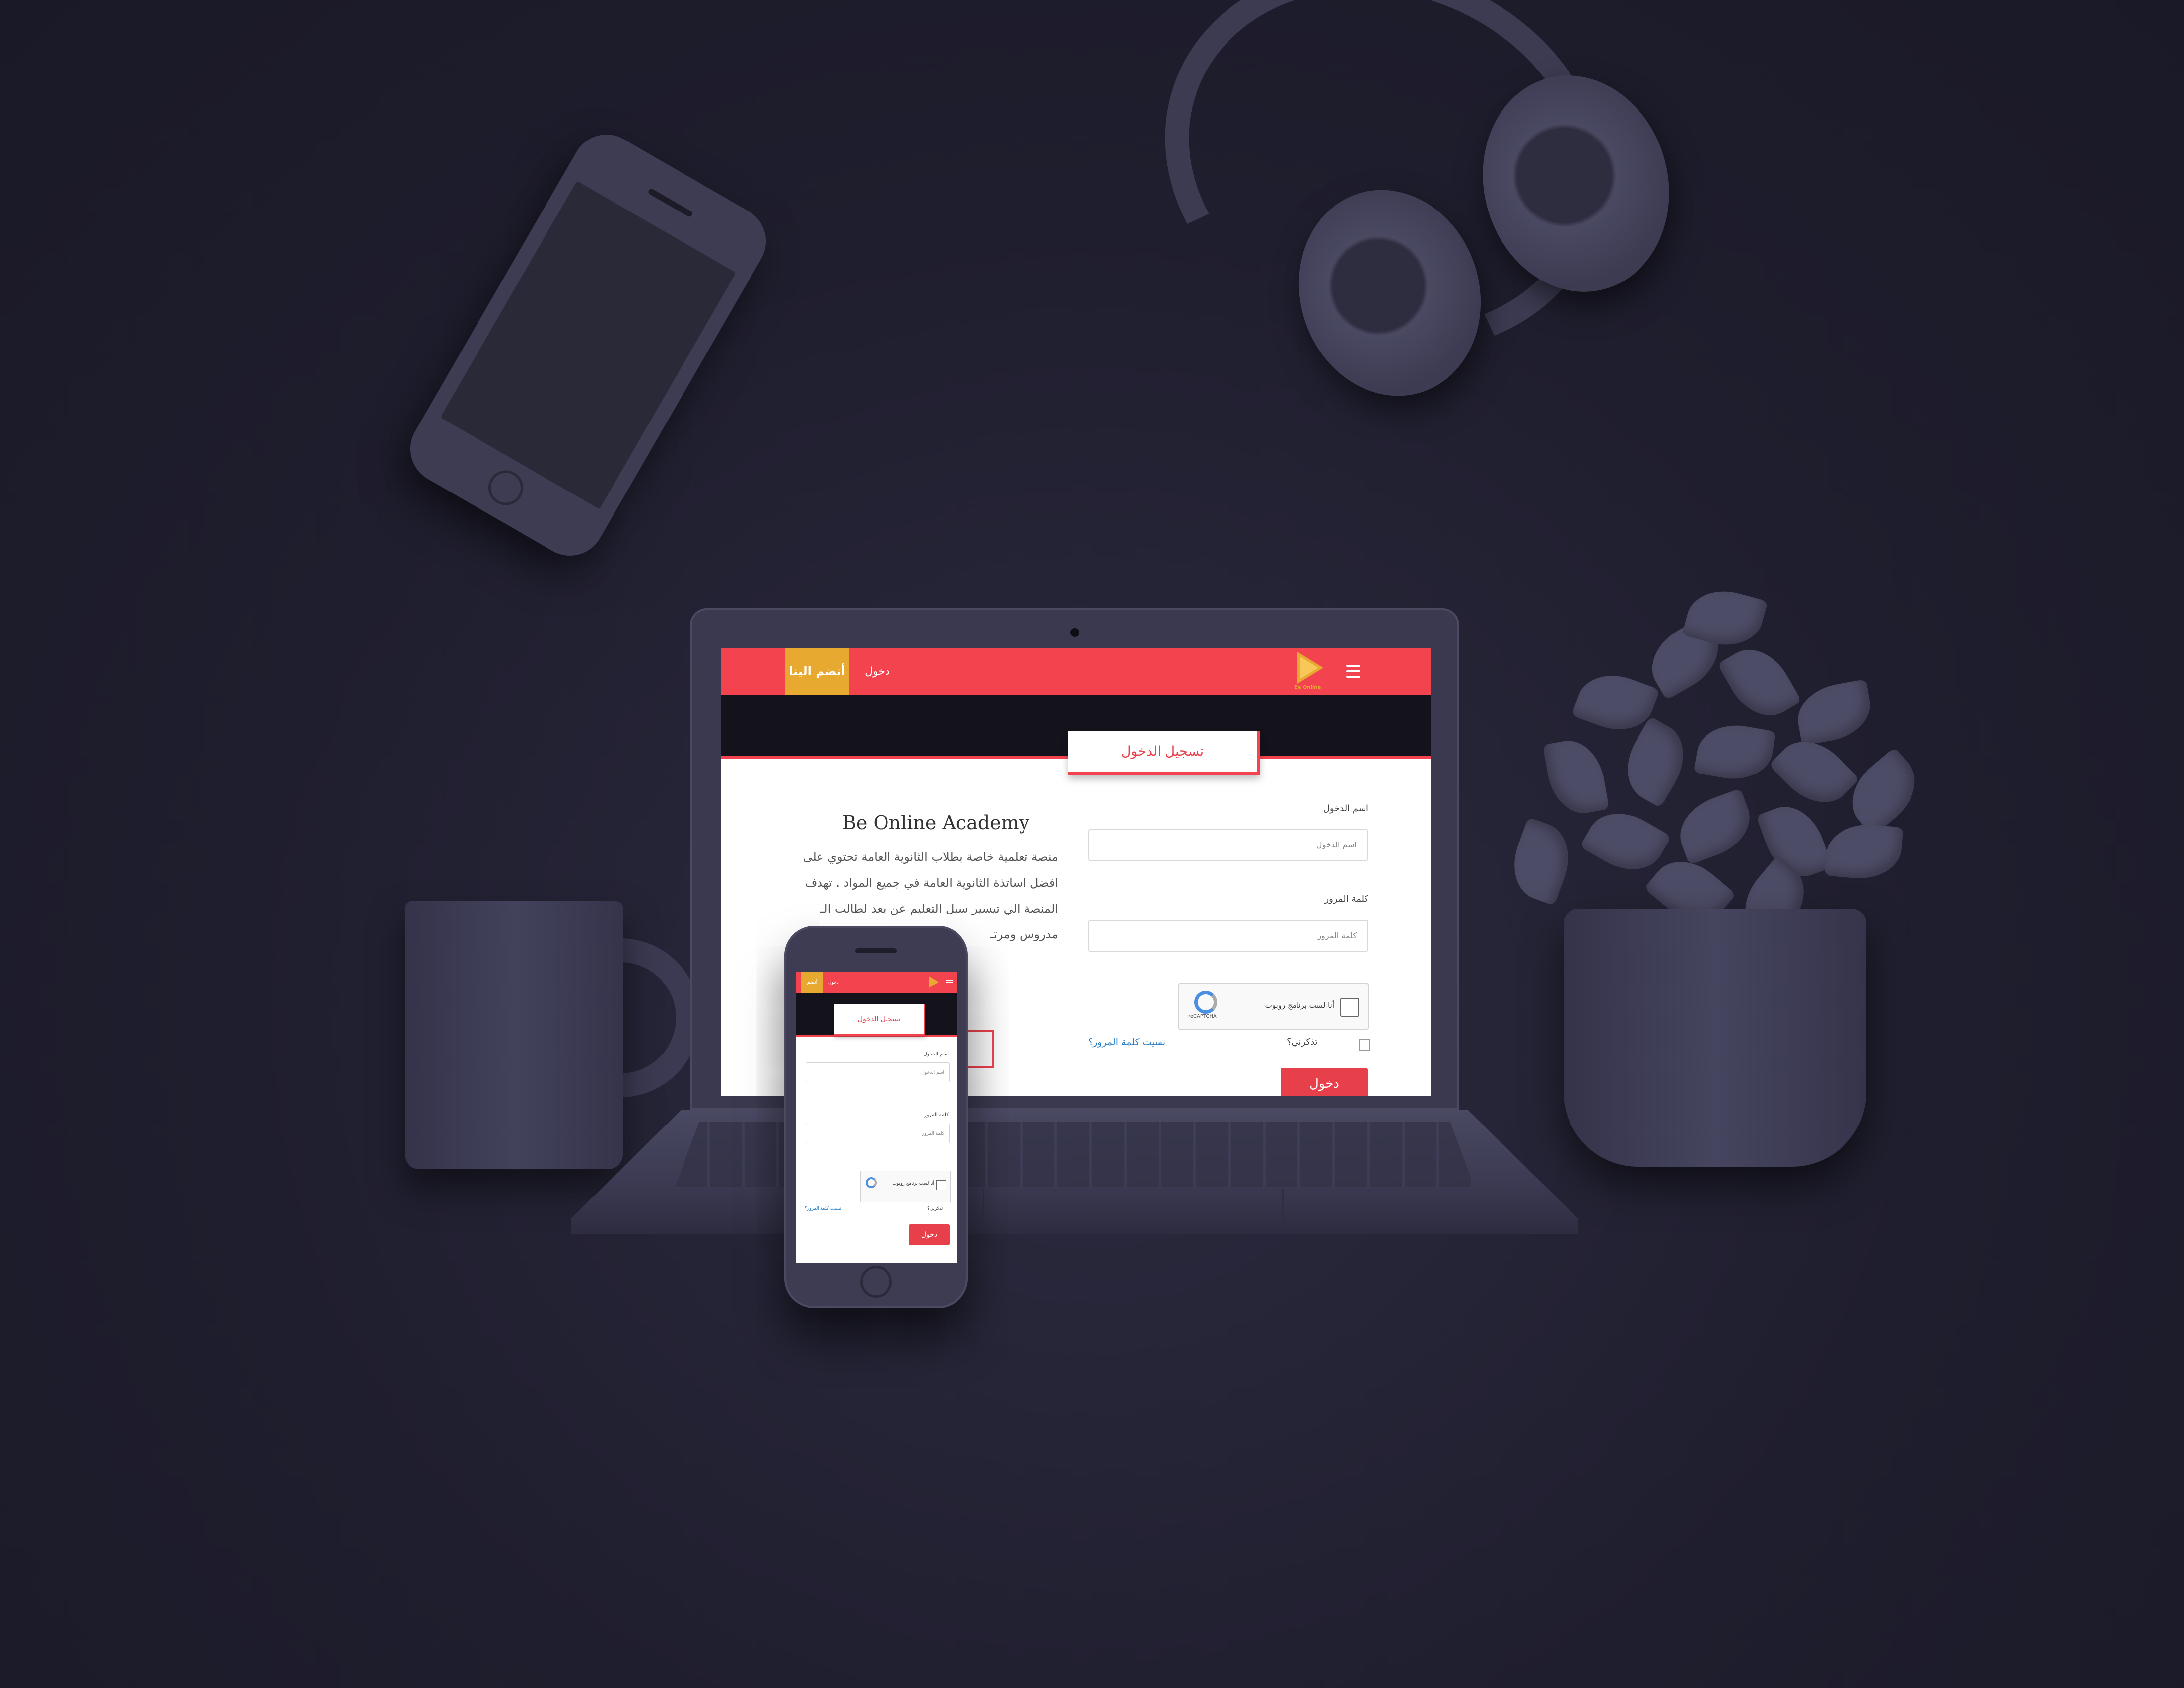  Describe the element at coordinates (1228, 936) in the screenshot. I see `password-input: كلمة المرور` at that location.